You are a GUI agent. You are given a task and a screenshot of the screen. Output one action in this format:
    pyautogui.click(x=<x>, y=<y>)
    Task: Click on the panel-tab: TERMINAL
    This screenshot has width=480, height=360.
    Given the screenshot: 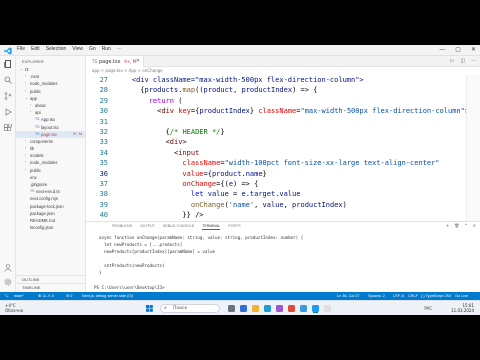 What is the action you would take?
    pyautogui.click(x=211, y=226)
    